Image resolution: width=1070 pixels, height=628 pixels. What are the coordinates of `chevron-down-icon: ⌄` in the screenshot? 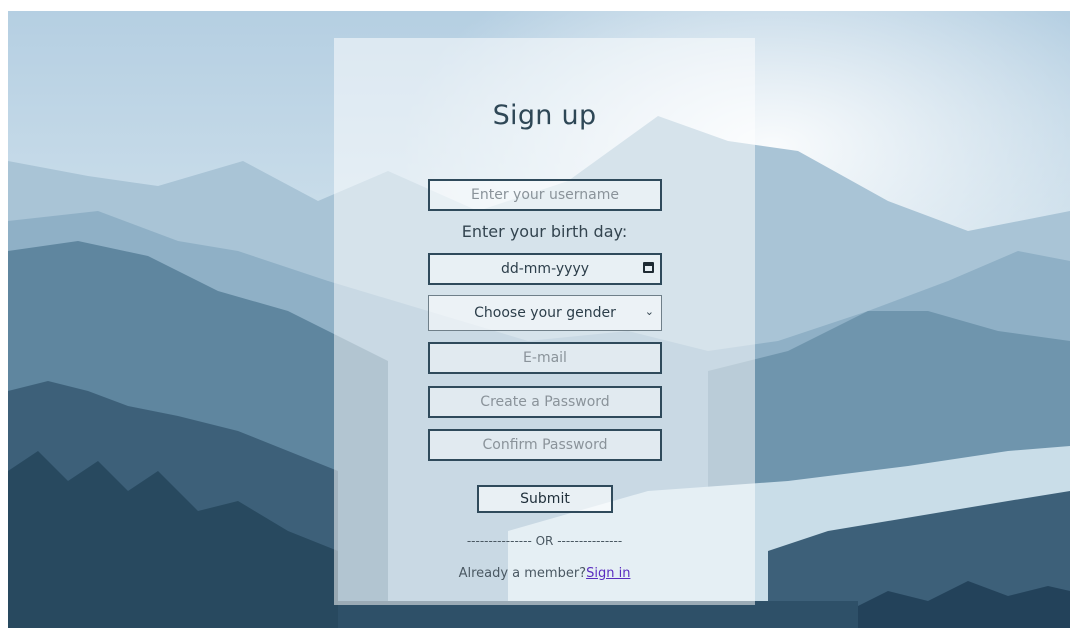 It's located at (649, 311).